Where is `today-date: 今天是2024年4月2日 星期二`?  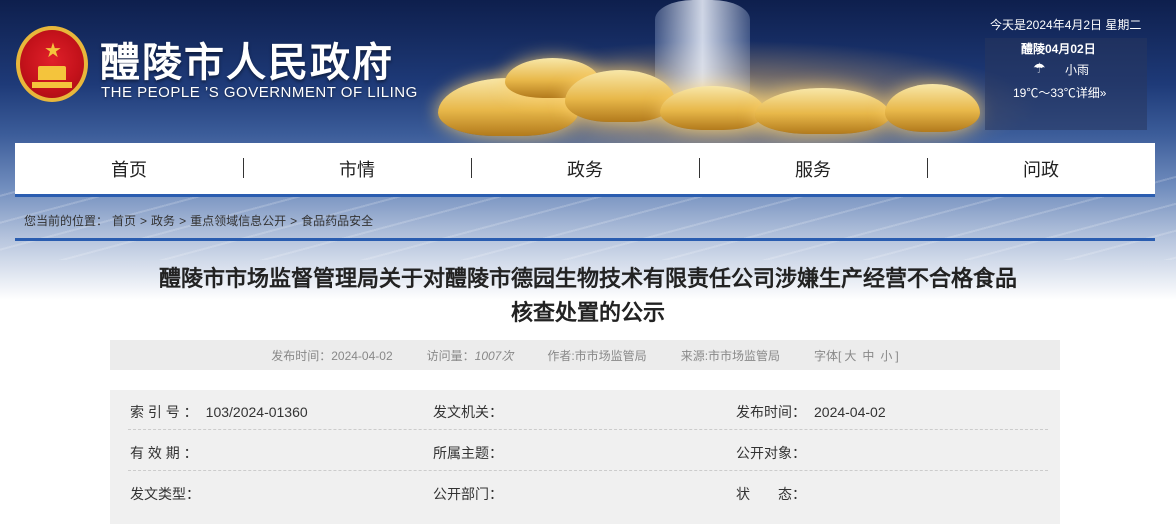
today-date: 今天是2024年4月2日 星期二 is located at coordinates (1066, 25).